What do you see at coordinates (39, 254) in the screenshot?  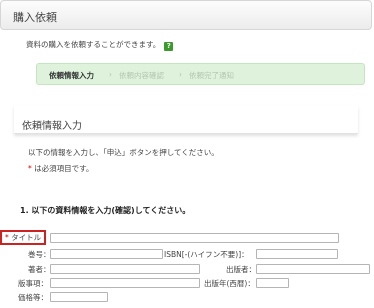 I see `series-label: 巻号：` at bounding box center [39, 254].